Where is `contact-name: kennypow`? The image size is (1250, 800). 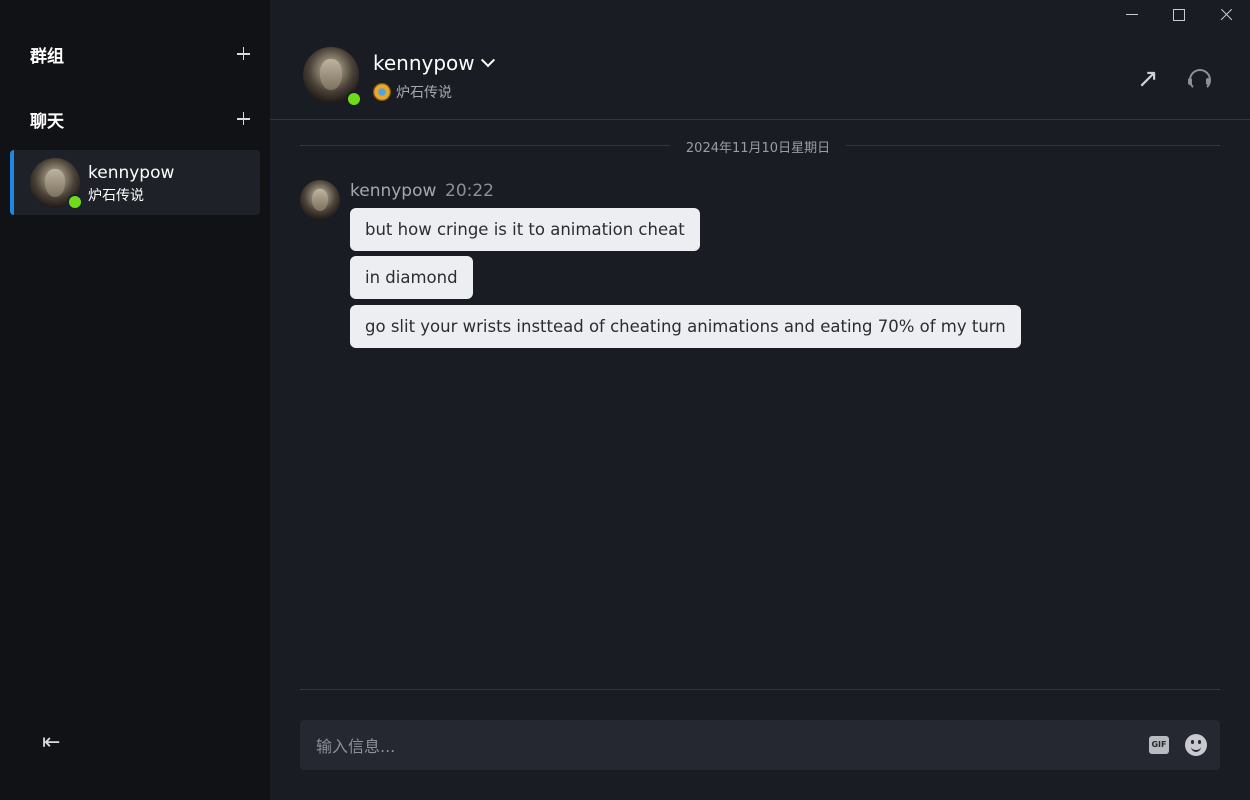 contact-name: kennypow is located at coordinates (424, 63).